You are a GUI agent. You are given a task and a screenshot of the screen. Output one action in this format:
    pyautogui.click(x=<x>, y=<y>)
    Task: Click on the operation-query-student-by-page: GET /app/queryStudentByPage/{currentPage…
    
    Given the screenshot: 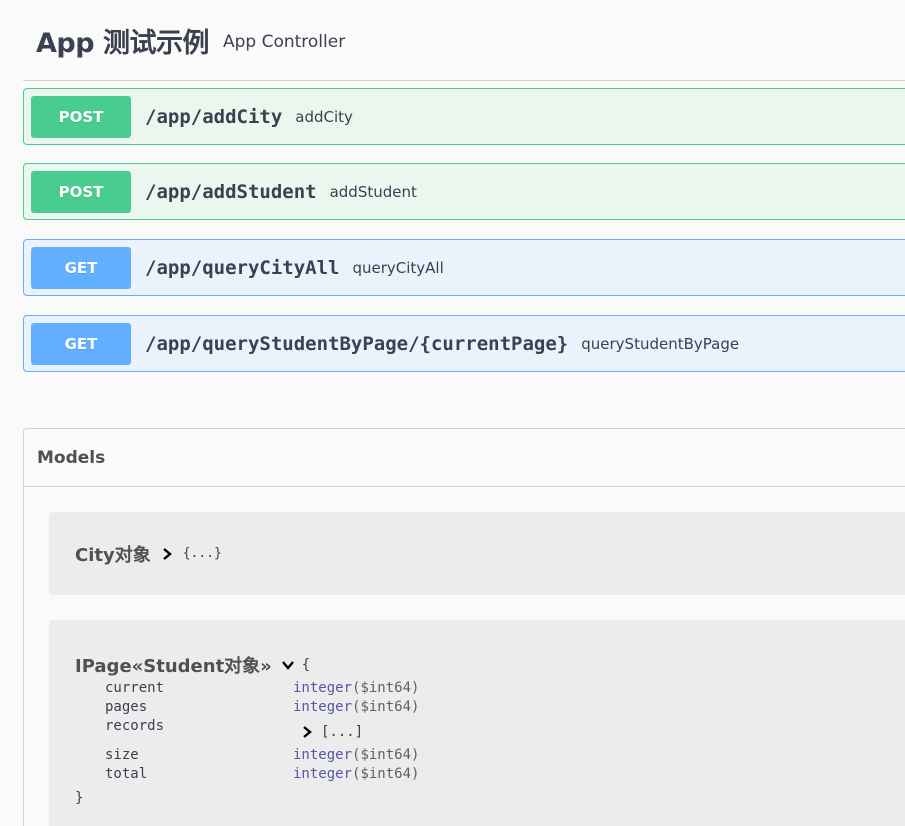 What is the action you would take?
    pyautogui.click(x=464, y=343)
    